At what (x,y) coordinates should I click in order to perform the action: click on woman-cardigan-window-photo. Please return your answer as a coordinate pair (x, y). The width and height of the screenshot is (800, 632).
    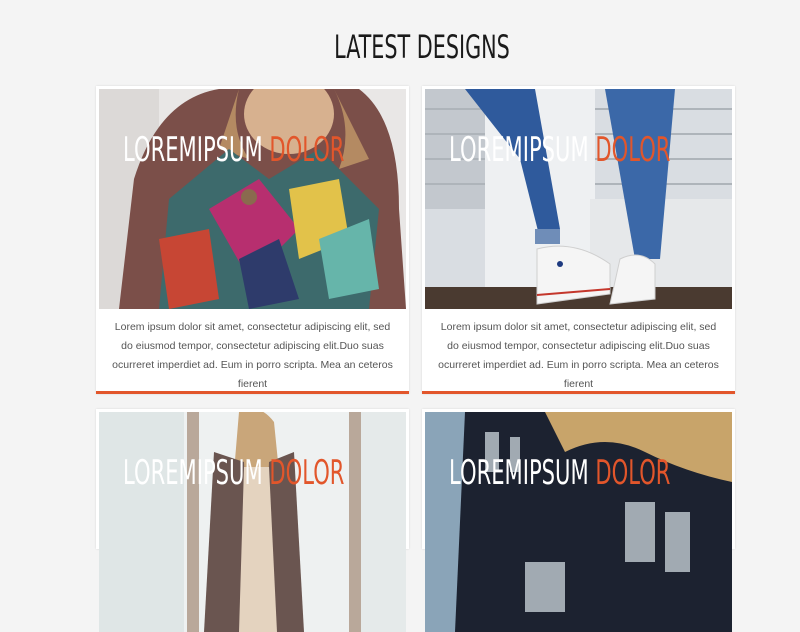
    Looking at the image, I should click on (252, 522).